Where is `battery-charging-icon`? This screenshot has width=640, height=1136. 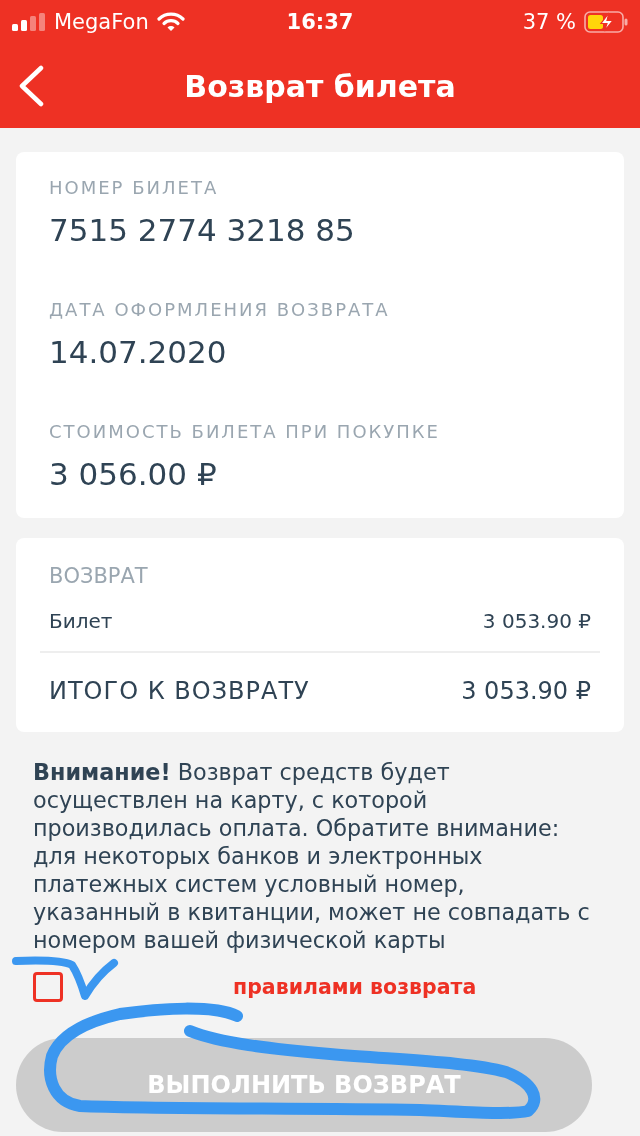 battery-charging-icon is located at coordinates (606, 22).